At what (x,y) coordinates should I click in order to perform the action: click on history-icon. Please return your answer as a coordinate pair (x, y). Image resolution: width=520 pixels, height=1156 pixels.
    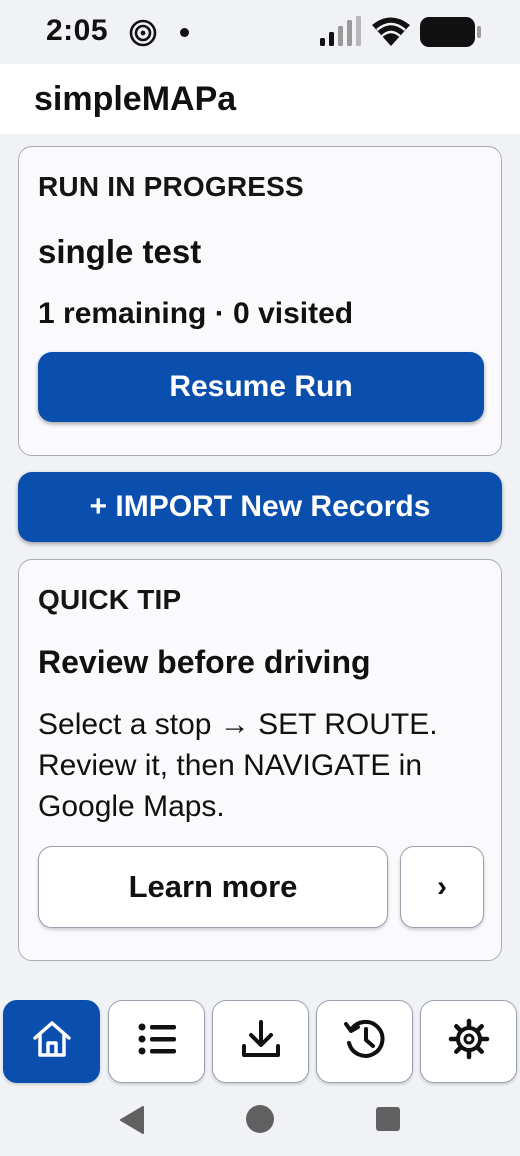
    Looking at the image, I should click on (365, 1041).